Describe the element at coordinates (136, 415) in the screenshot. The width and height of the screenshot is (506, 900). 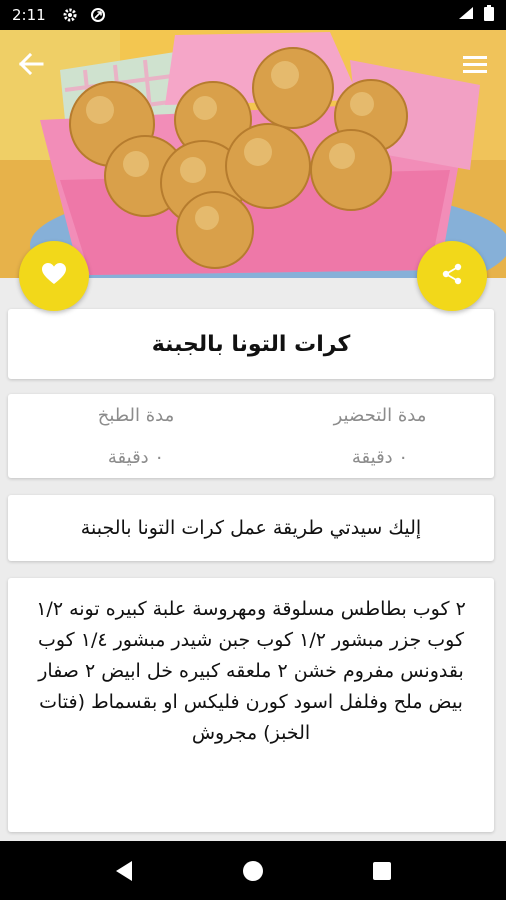
I see `cook-time-label: مدة الطبخ` at that location.